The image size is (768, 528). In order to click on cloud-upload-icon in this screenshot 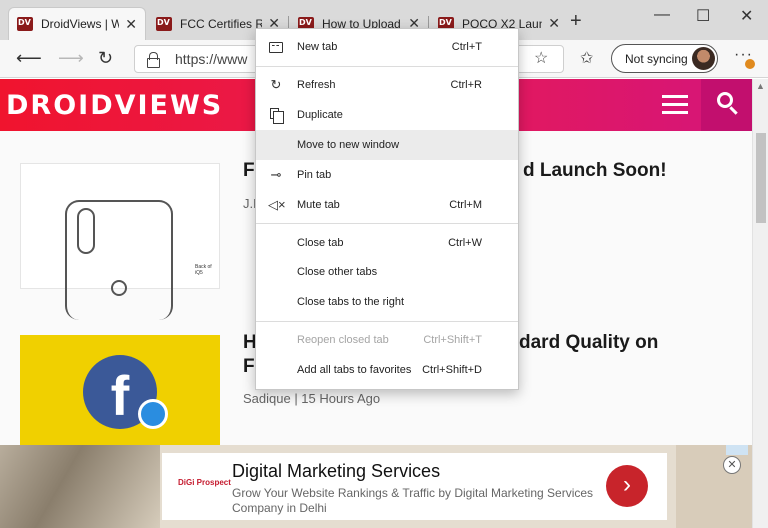, I will do `click(153, 414)`.